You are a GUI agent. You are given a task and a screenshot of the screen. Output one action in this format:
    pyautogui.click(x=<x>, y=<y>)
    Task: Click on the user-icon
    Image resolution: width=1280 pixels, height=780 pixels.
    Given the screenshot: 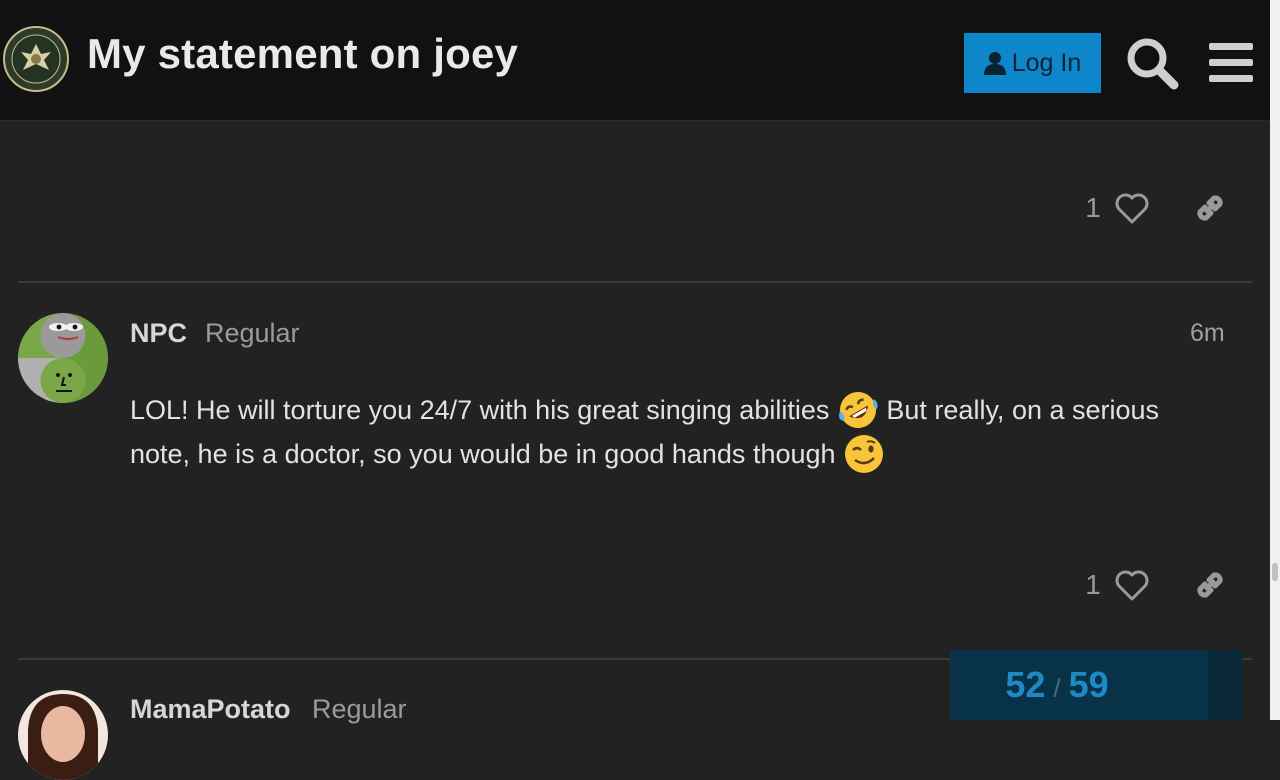 What is the action you would take?
    pyautogui.click(x=994, y=63)
    